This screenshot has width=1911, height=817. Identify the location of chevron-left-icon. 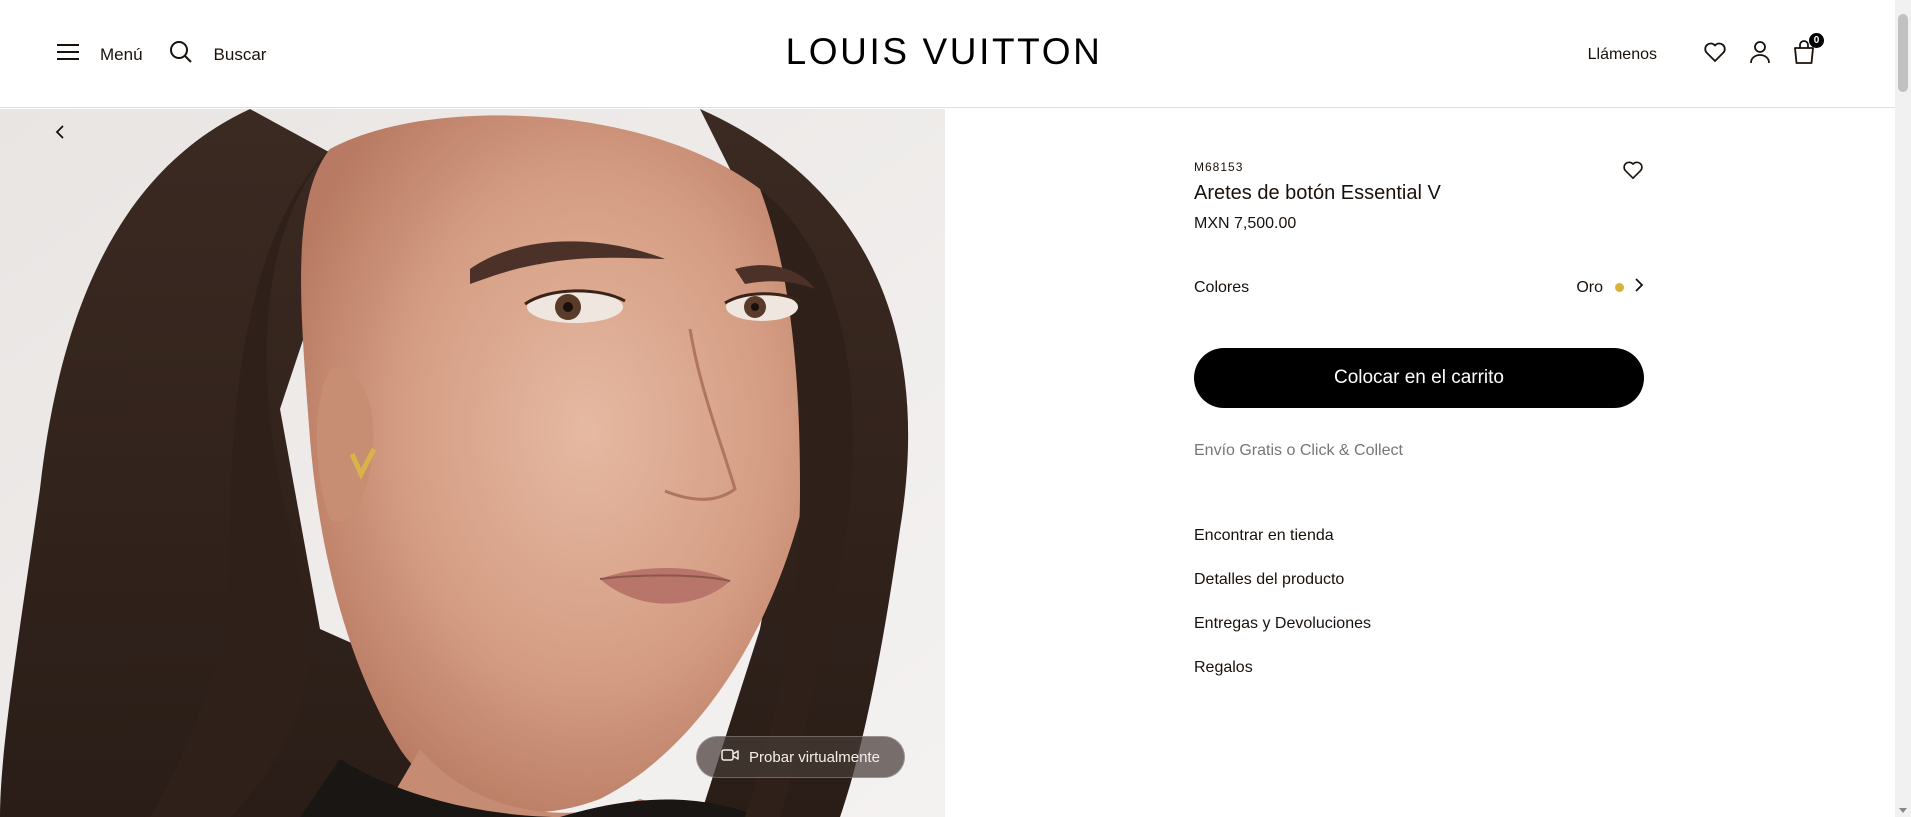
(60, 135).